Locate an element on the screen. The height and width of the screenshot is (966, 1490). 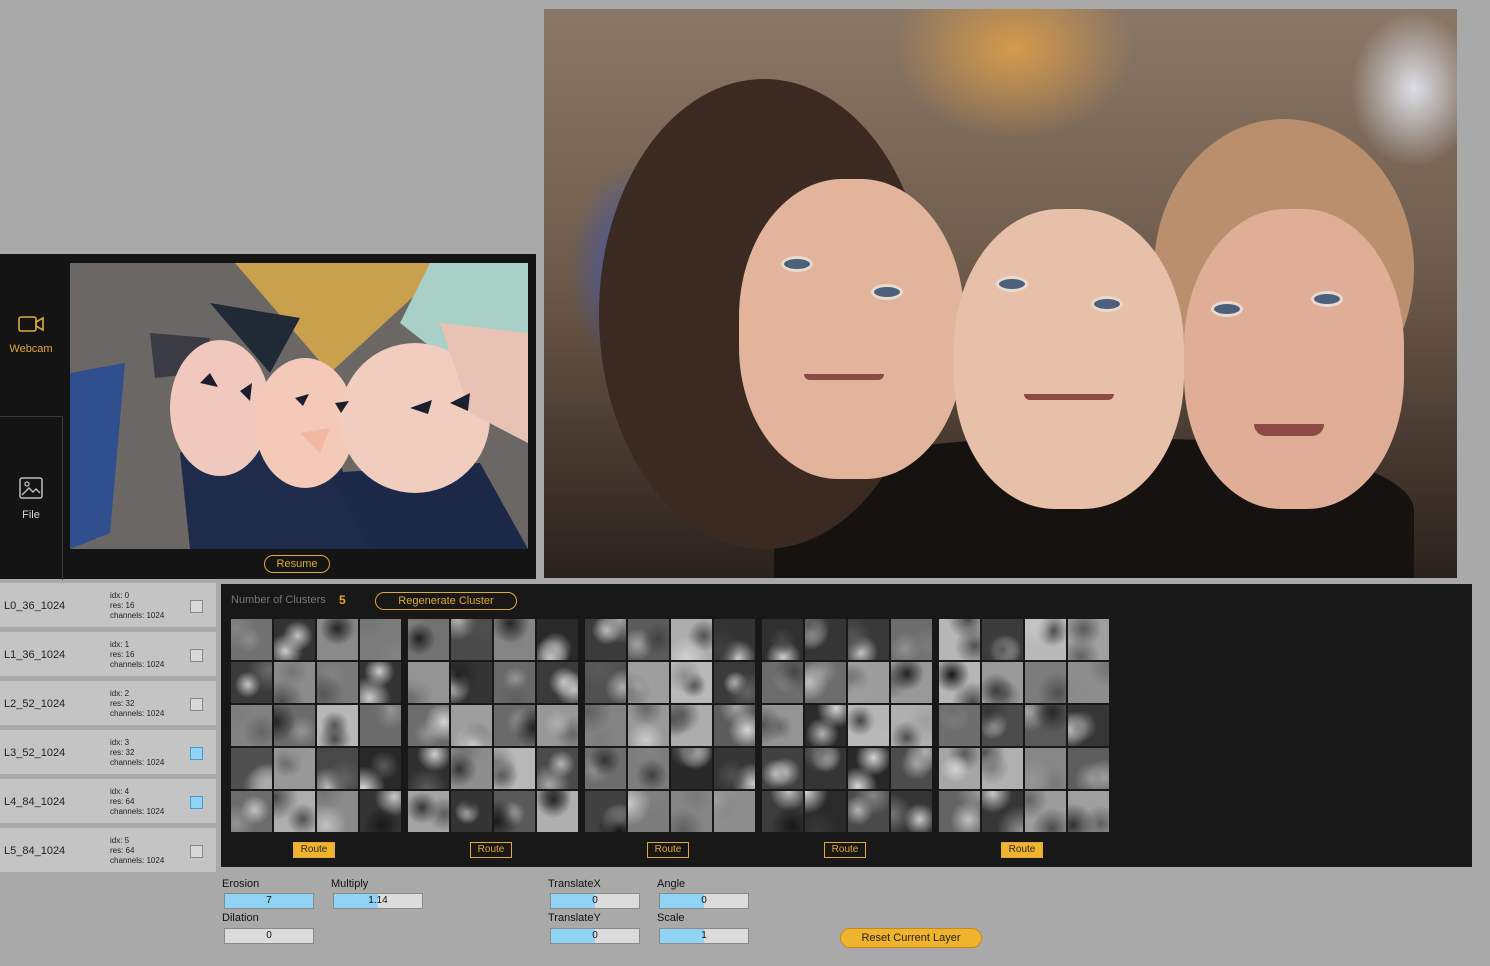
multiply-input: 1.14 is located at coordinates (378, 901).